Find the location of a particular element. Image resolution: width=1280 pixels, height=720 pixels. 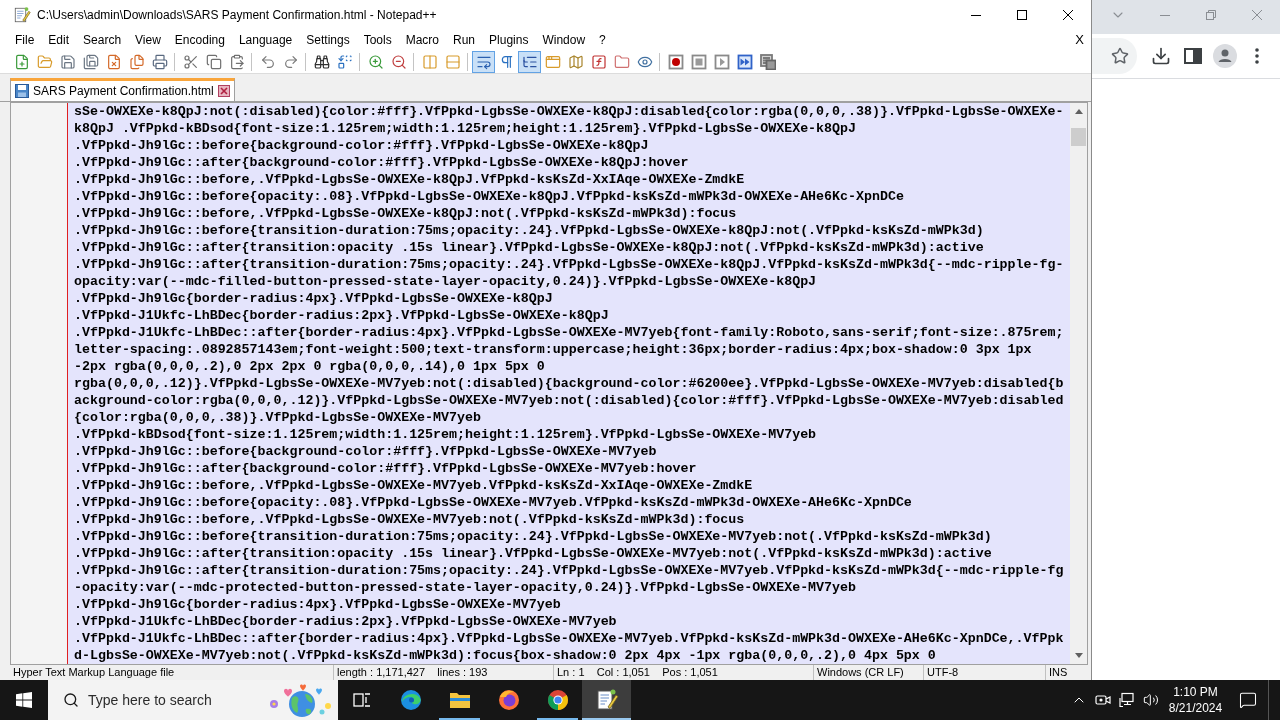

code-line: .VfPpkd-Jh9lGc::before,.VfPpkd-LgbsSe-OWXEXe-MV7yeb.VfPpkd-ksKsZd-XxIAqe-OWXEXe-ZmdkE is located at coordinates (413, 485).